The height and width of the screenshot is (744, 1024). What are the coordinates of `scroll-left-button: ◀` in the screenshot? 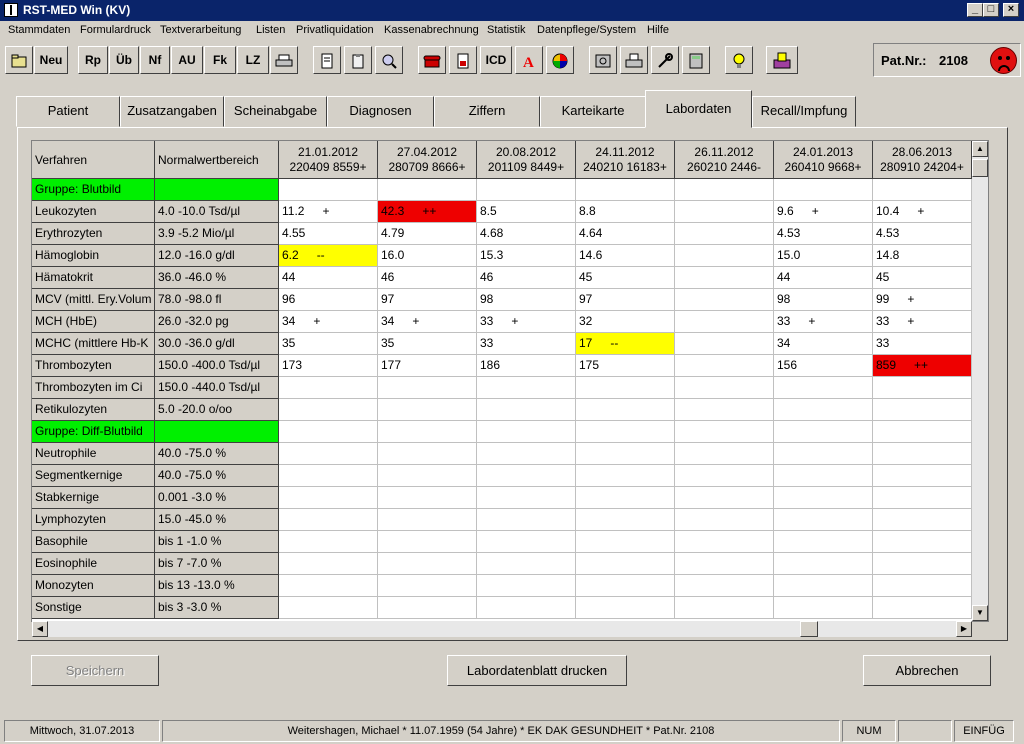 It's located at (40, 629).